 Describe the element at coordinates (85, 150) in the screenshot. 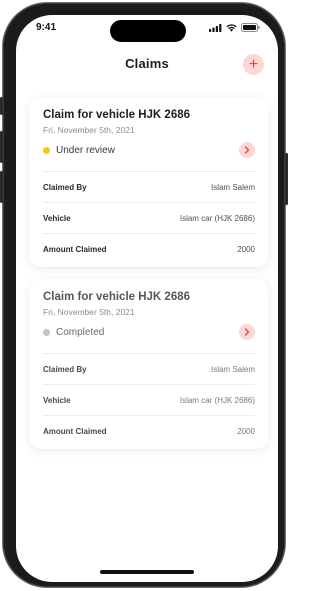

I see `status-label: Under review` at that location.